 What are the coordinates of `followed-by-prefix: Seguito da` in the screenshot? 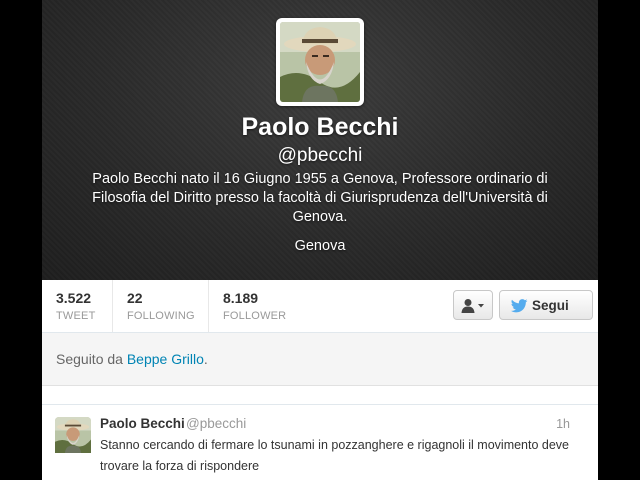 It's located at (91, 359).